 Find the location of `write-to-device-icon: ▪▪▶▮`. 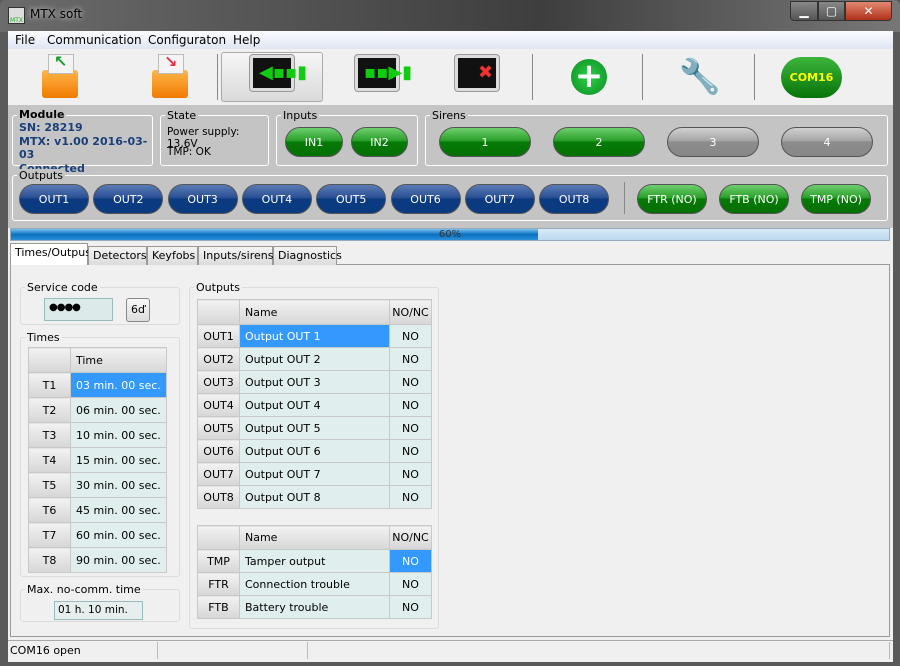

write-to-device-icon: ▪▪▶▮ is located at coordinates (383, 73).